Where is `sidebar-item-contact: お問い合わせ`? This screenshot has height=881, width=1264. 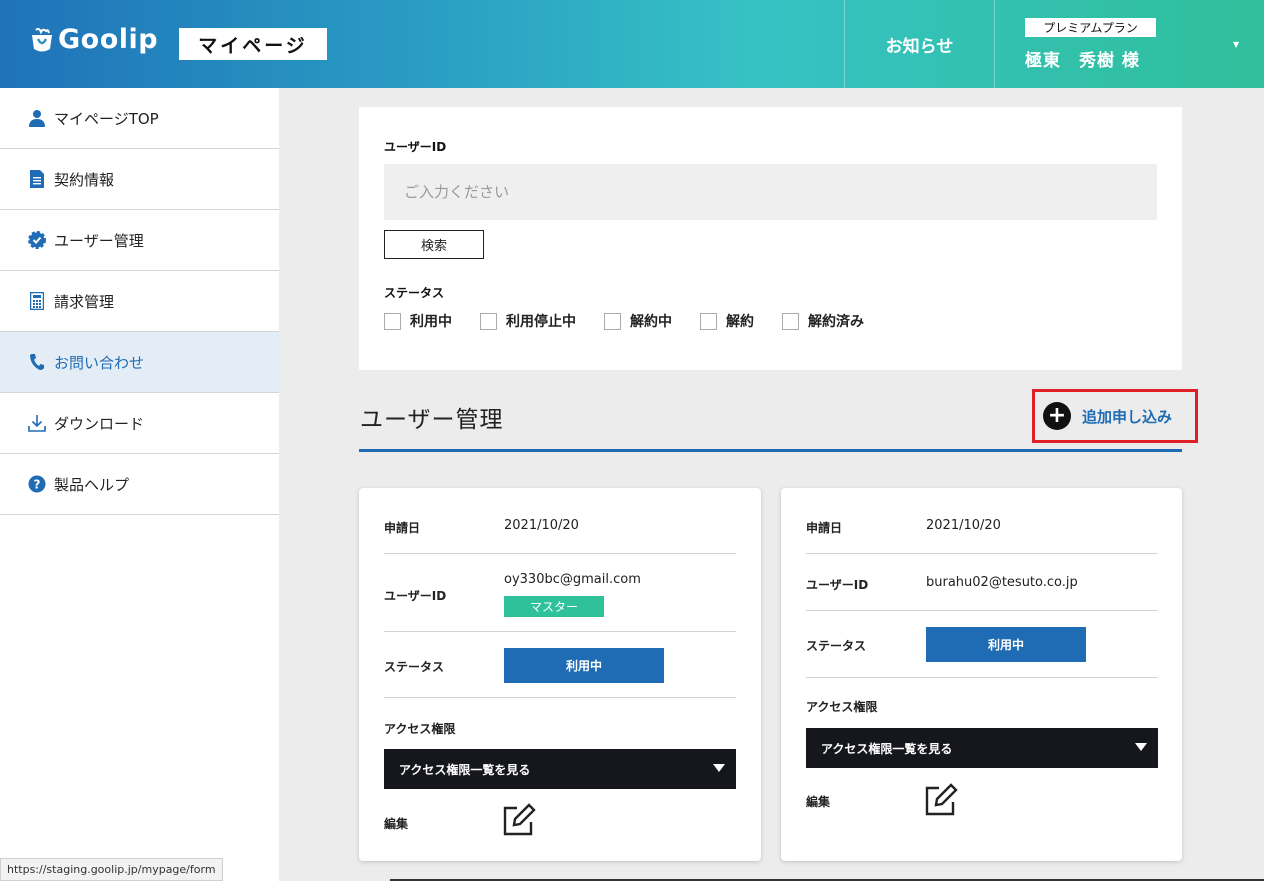
sidebar-item-contact: お問い合わせ is located at coordinates (139, 362).